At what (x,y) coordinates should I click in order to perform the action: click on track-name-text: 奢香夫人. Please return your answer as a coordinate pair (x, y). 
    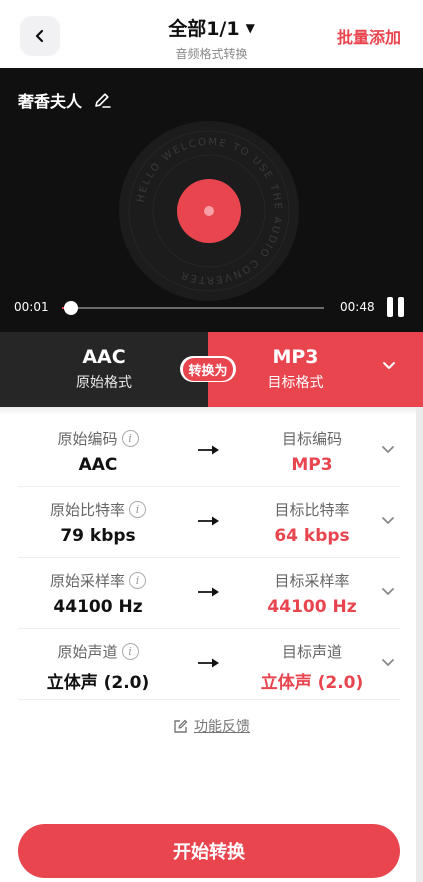
    Looking at the image, I should click on (50, 101).